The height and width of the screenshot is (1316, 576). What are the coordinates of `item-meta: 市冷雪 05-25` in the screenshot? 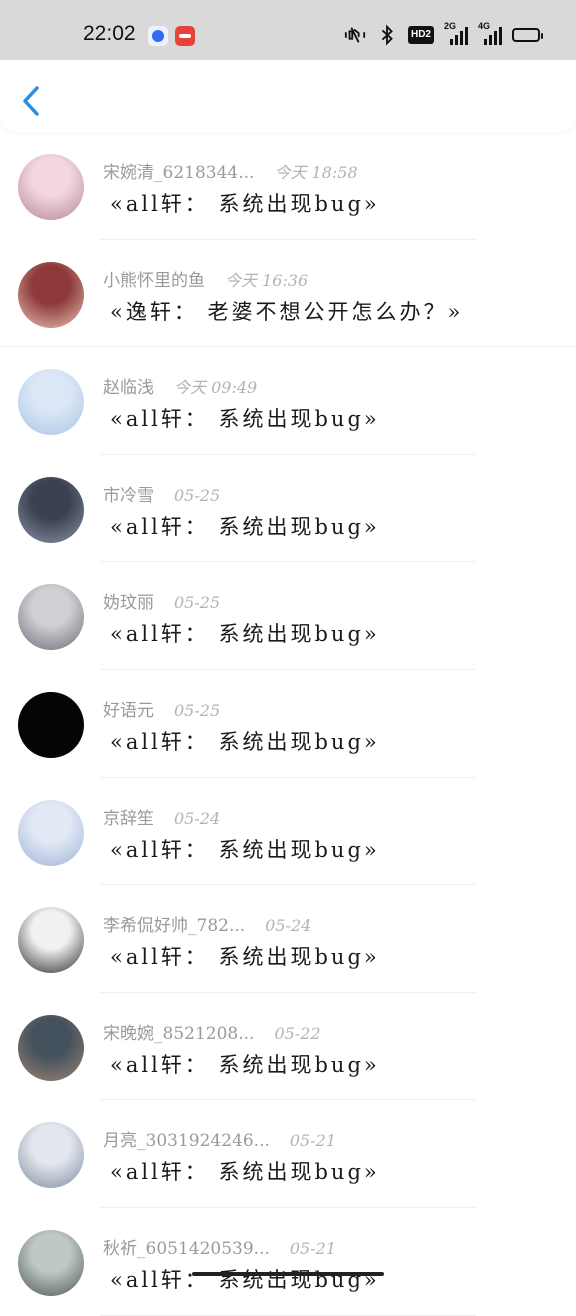 It's located at (161, 493).